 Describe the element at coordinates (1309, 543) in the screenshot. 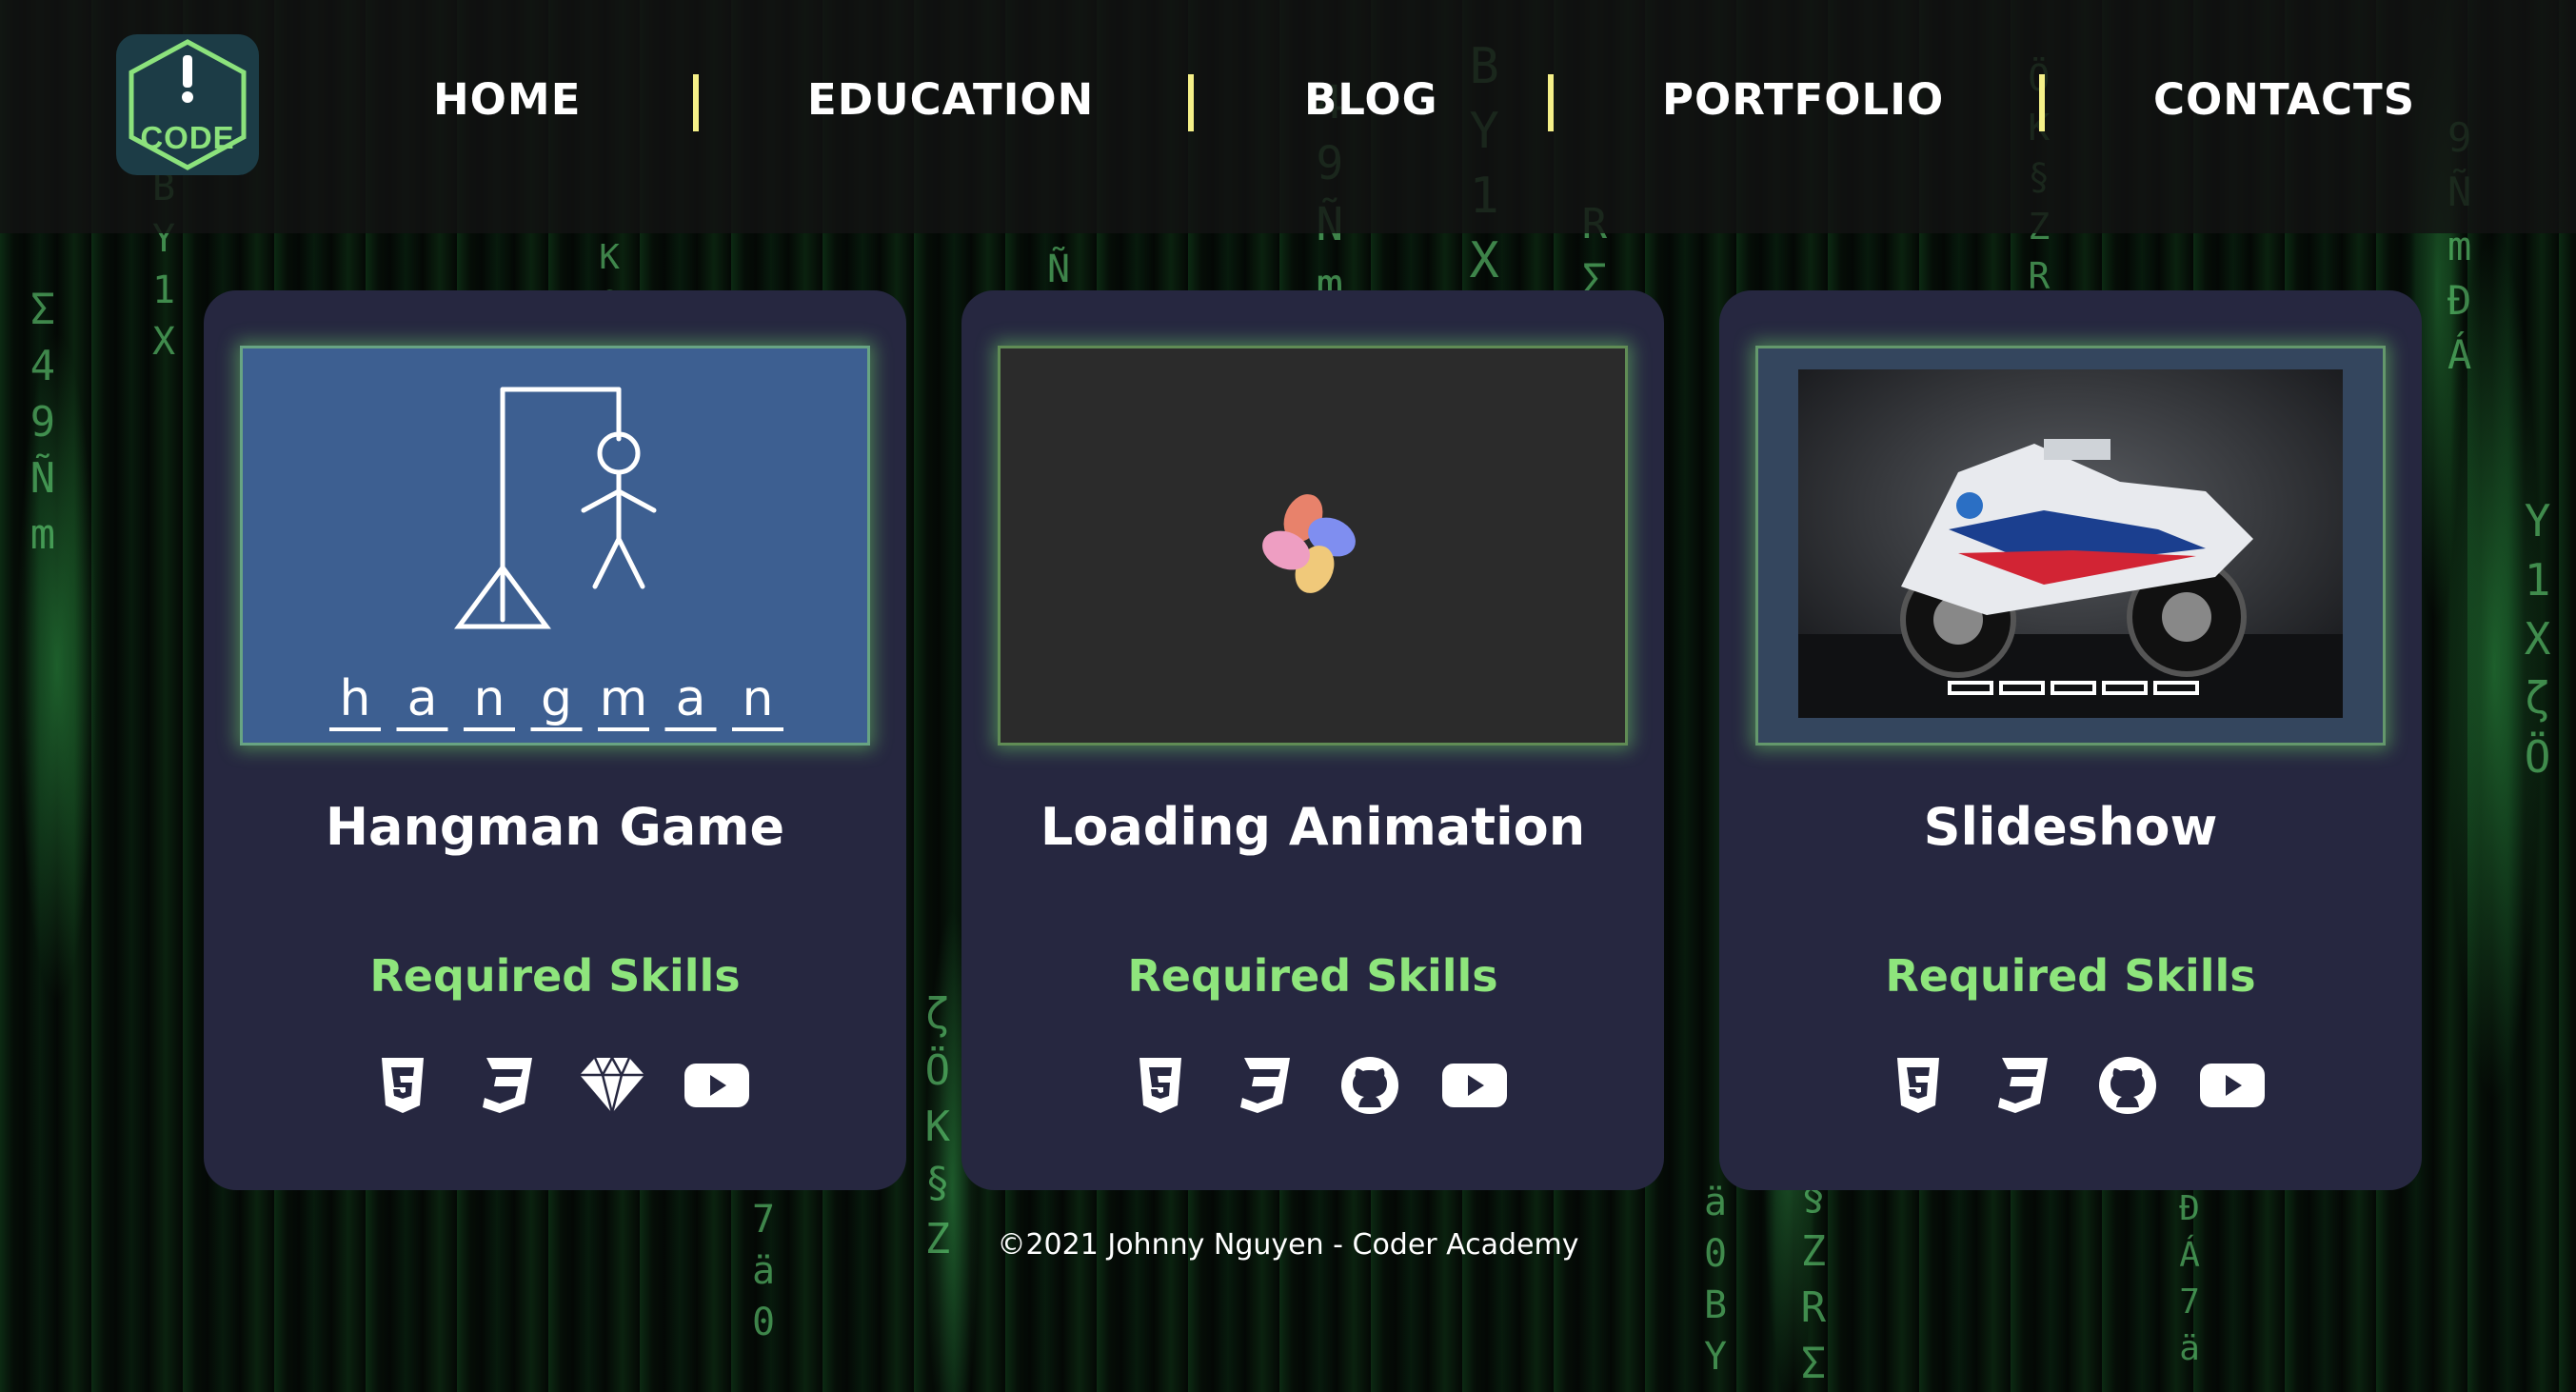

I see `loading-spinner-icon` at that location.